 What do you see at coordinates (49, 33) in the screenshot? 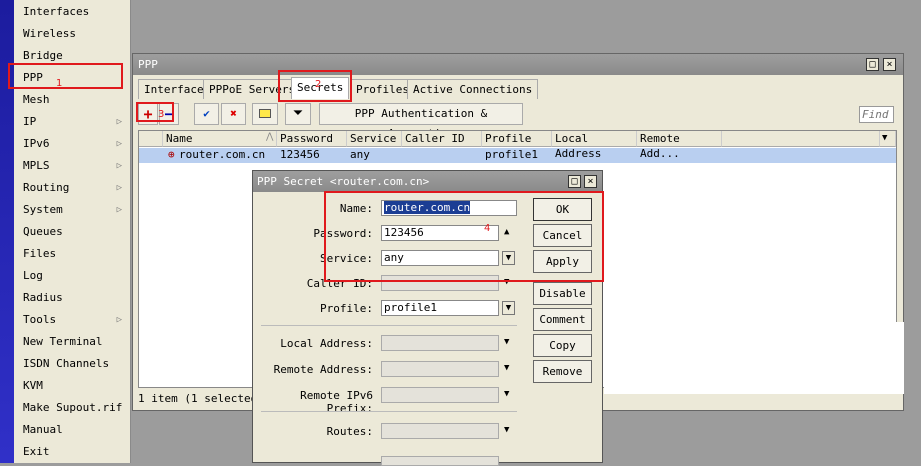
I see `sidebar-item-label: Wireless` at bounding box center [49, 33].